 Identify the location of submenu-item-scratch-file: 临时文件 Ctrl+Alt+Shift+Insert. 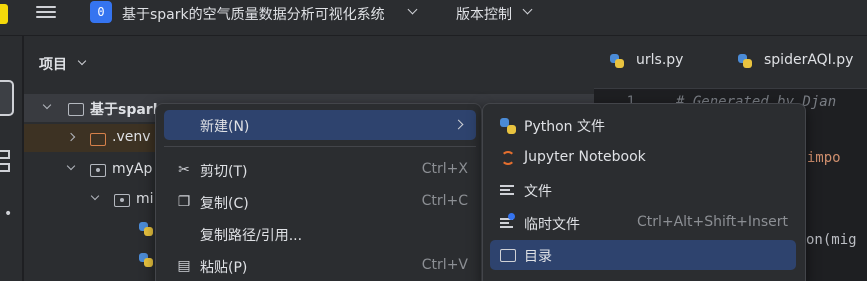
(643, 223).